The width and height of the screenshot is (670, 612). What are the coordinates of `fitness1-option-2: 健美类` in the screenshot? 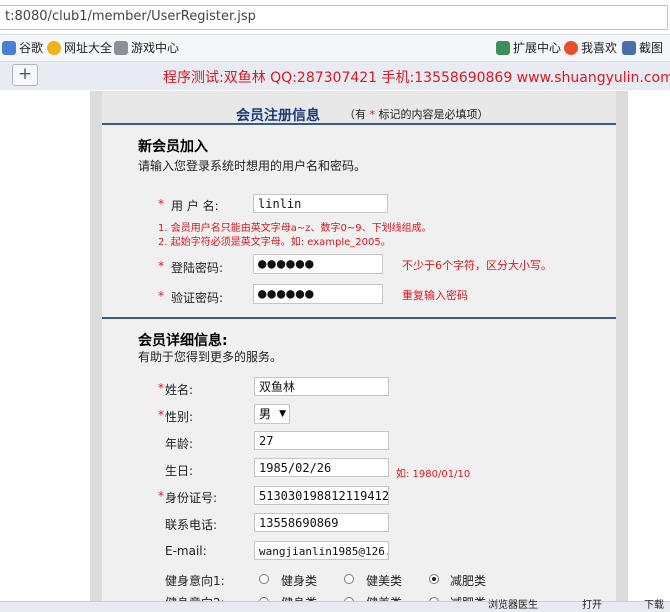 It's located at (384, 581).